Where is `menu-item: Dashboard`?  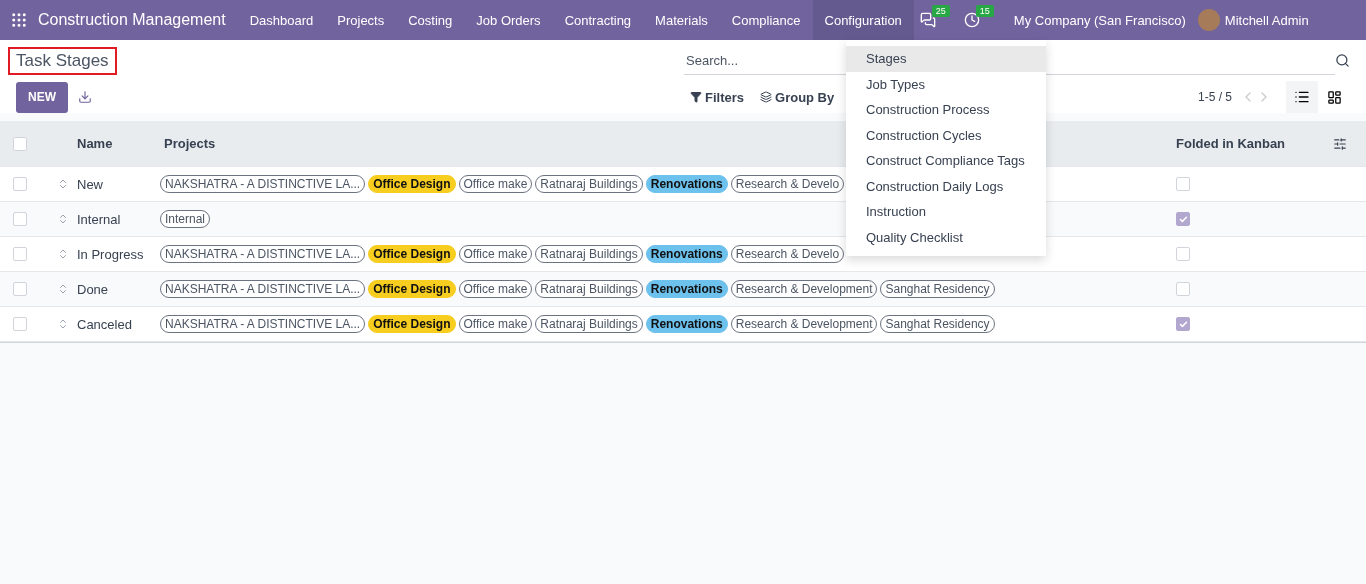 menu-item: Dashboard is located at coordinates (281, 20).